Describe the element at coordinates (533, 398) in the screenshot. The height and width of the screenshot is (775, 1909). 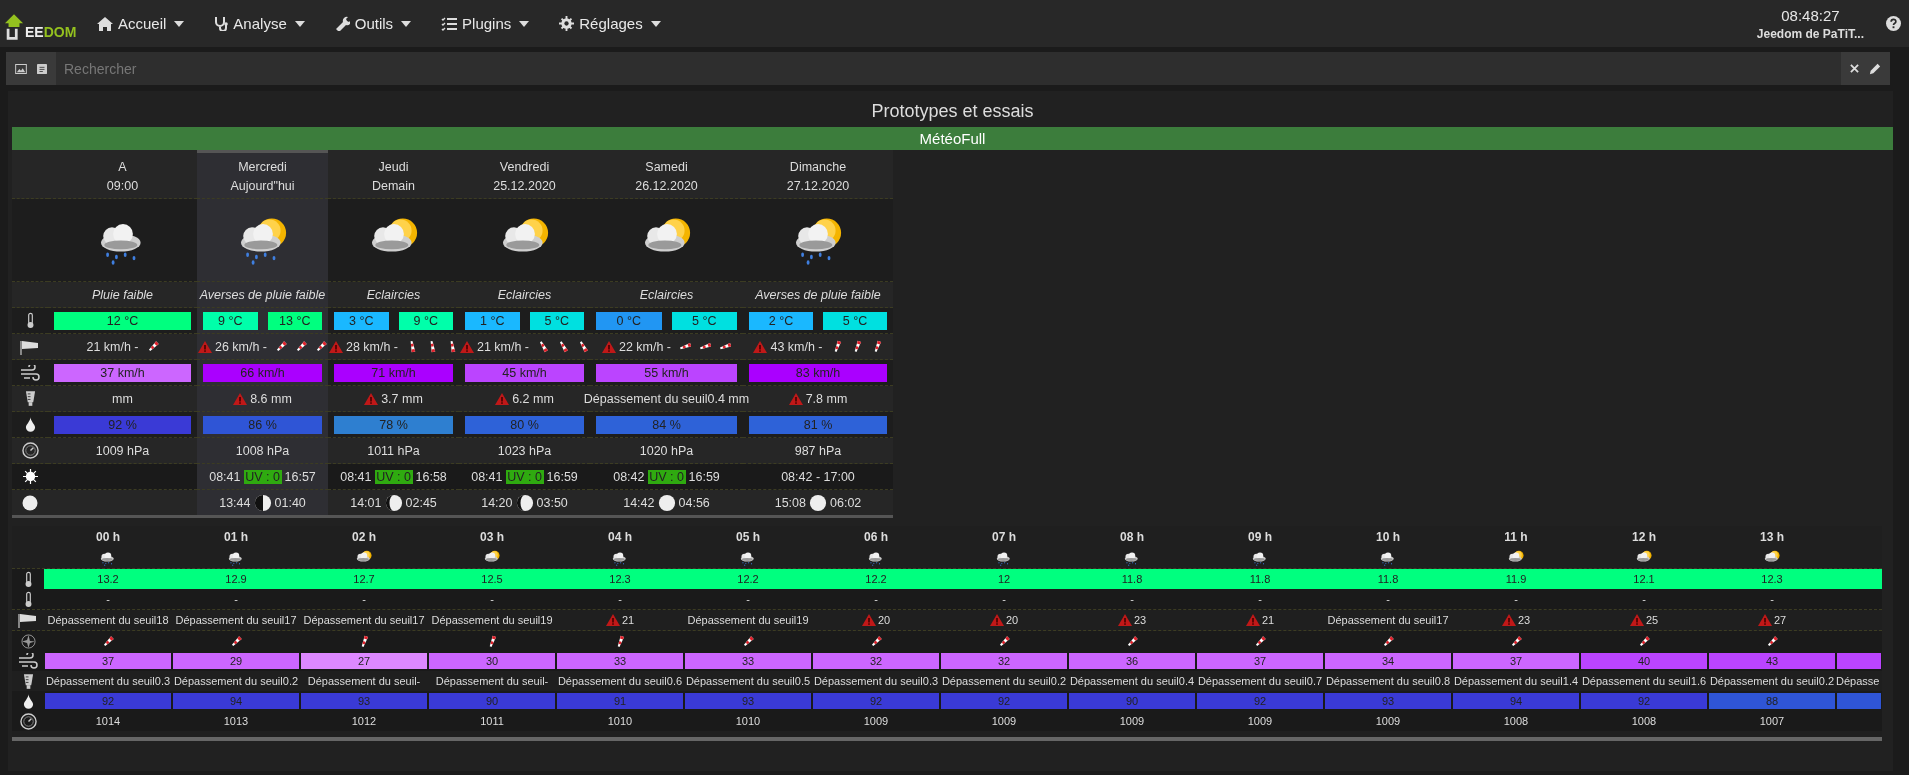
I see `rainfall-value: 6.2 mm` at that location.